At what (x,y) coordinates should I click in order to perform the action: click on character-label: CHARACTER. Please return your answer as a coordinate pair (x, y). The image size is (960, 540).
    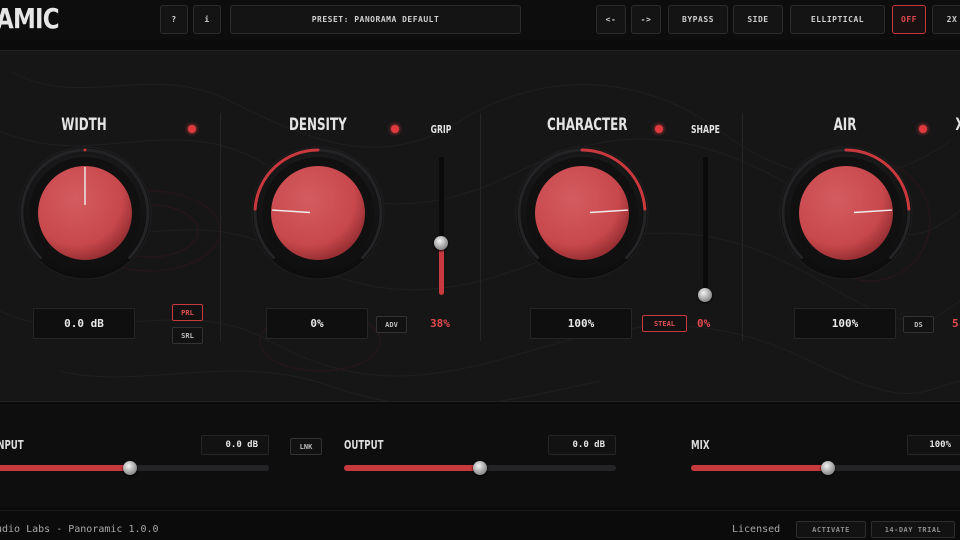
    Looking at the image, I should click on (587, 125).